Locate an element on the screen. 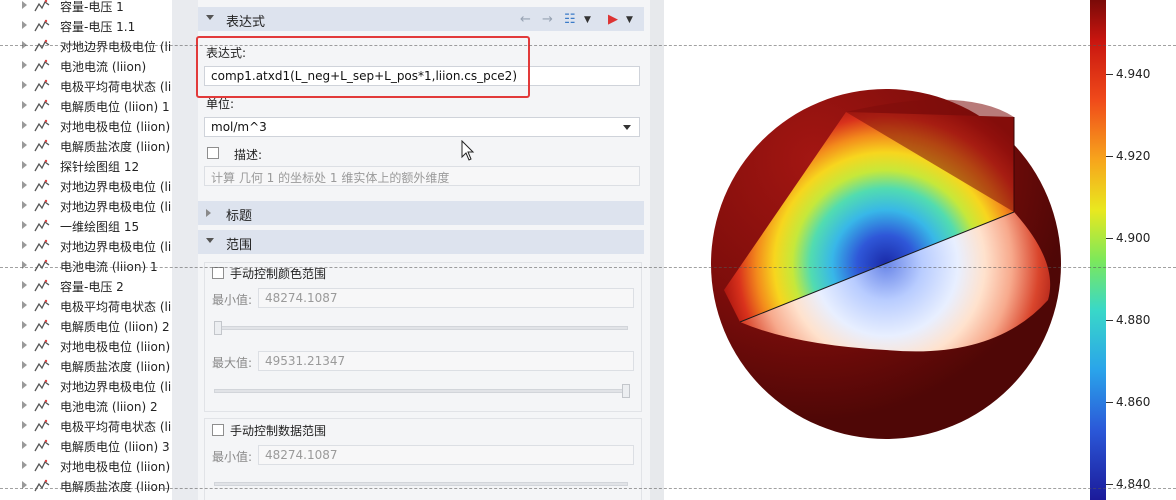  manual-color-range-checkbox is located at coordinates (218, 273).